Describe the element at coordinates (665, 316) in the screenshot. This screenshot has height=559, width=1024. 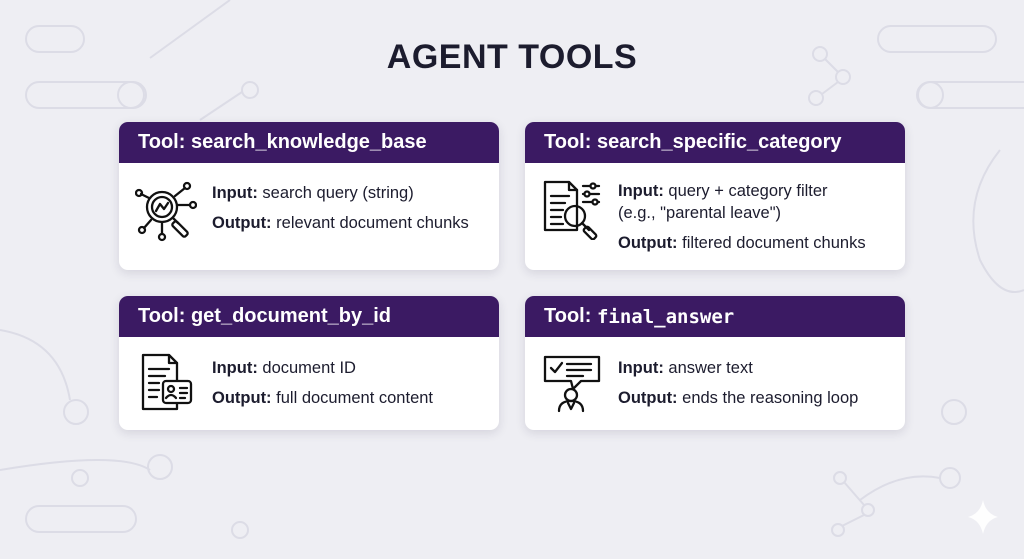
I see `tool-name: final_answer` at that location.